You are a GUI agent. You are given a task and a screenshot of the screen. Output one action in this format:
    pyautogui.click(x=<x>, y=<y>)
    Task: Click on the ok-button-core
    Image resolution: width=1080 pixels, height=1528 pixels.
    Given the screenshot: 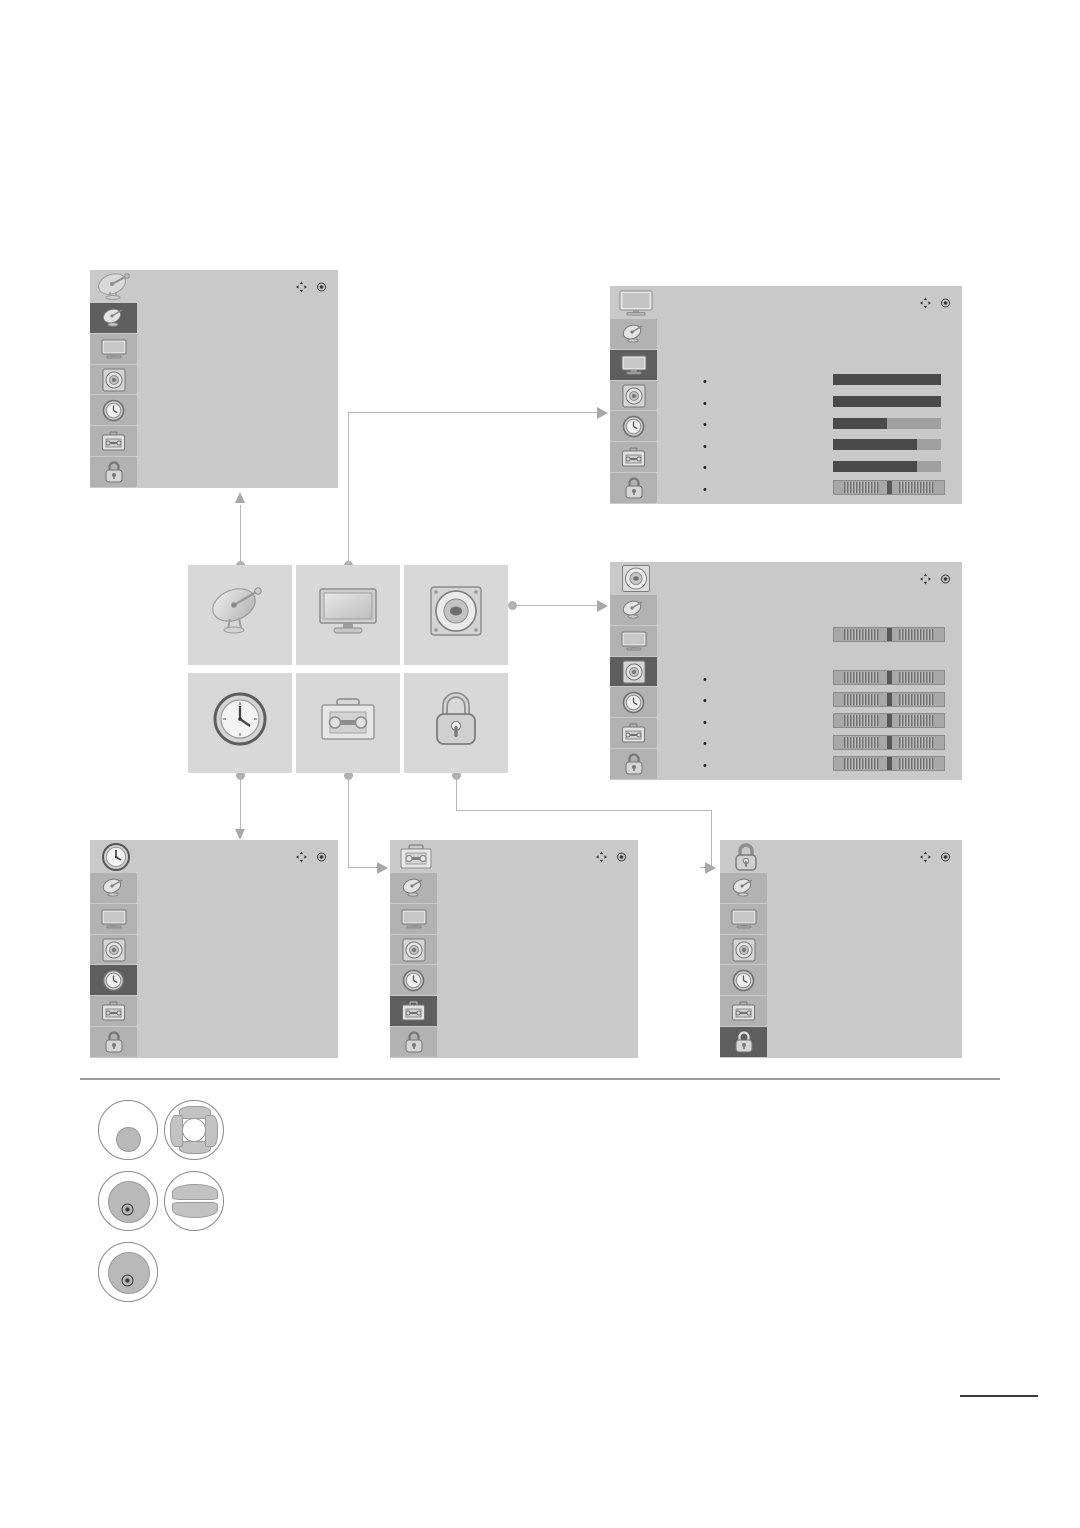 What is the action you would take?
    pyautogui.click(x=129, y=1202)
    